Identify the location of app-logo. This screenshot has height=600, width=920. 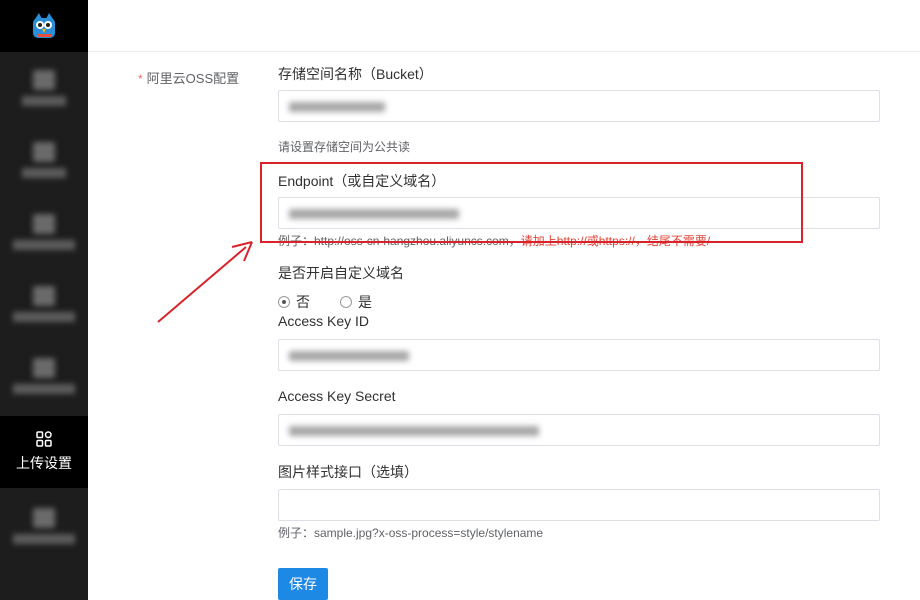
(44, 26).